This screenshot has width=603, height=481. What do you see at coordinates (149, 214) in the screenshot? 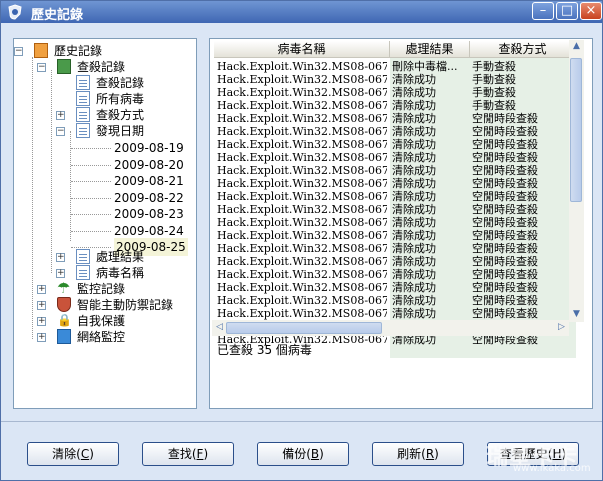
I see `tree-date-4: 2009-08-23` at bounding box center [149, 214].